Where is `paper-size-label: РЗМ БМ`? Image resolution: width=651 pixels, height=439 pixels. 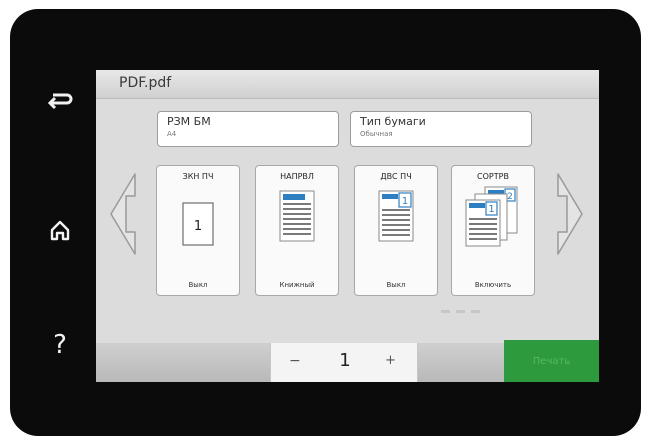
paper-size-label: РЗМ БМ is located at coordinates (189, 121).